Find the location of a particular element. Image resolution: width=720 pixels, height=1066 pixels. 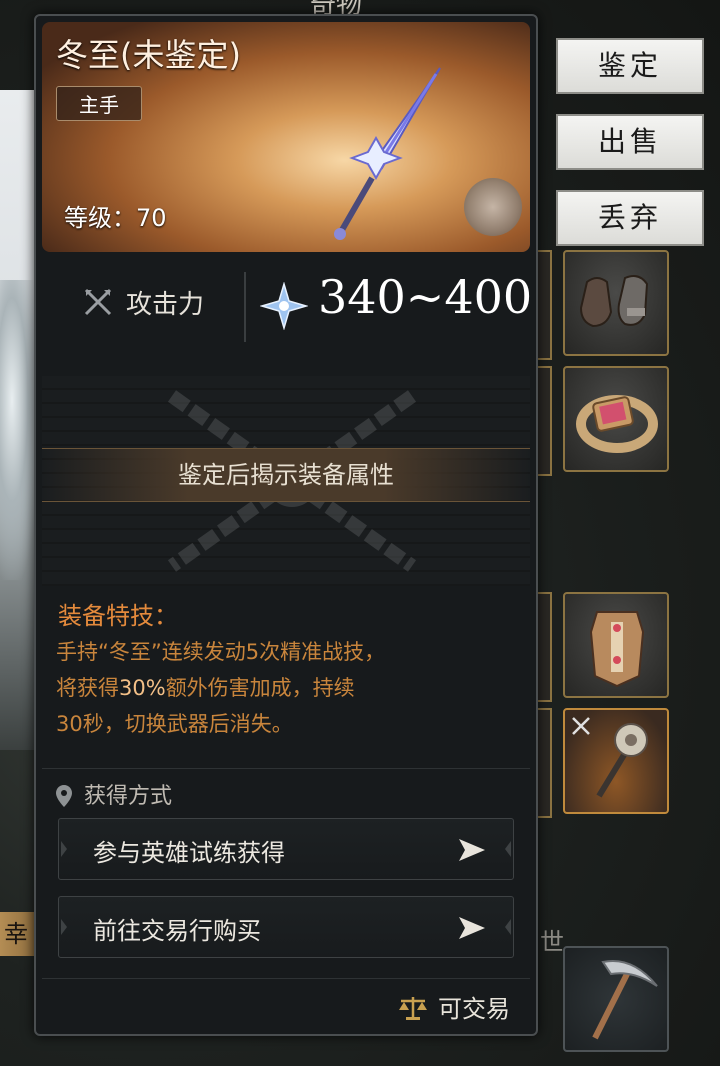

obtain-route-trial: 参与英雄试练获得 is located at coordinates (286, 849).